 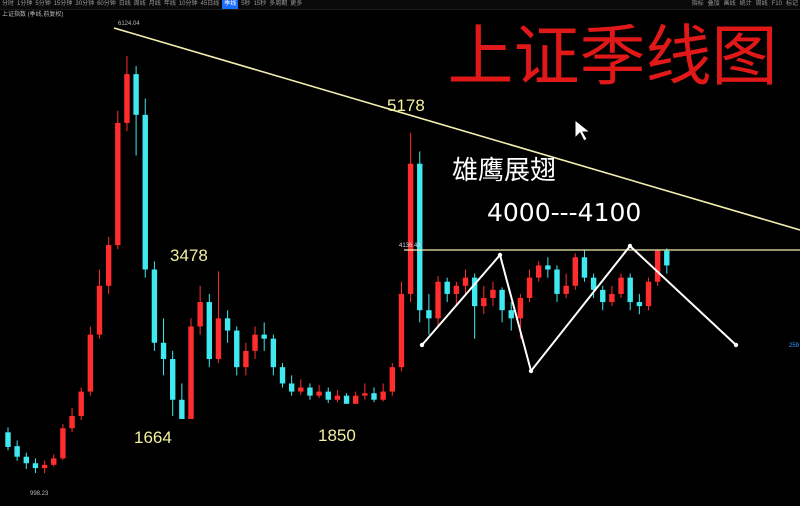 What do you see at coordinates (612, 56) in the screenshot?
I see `chart-title: 上证季线图` at bounding box center [612, 56].